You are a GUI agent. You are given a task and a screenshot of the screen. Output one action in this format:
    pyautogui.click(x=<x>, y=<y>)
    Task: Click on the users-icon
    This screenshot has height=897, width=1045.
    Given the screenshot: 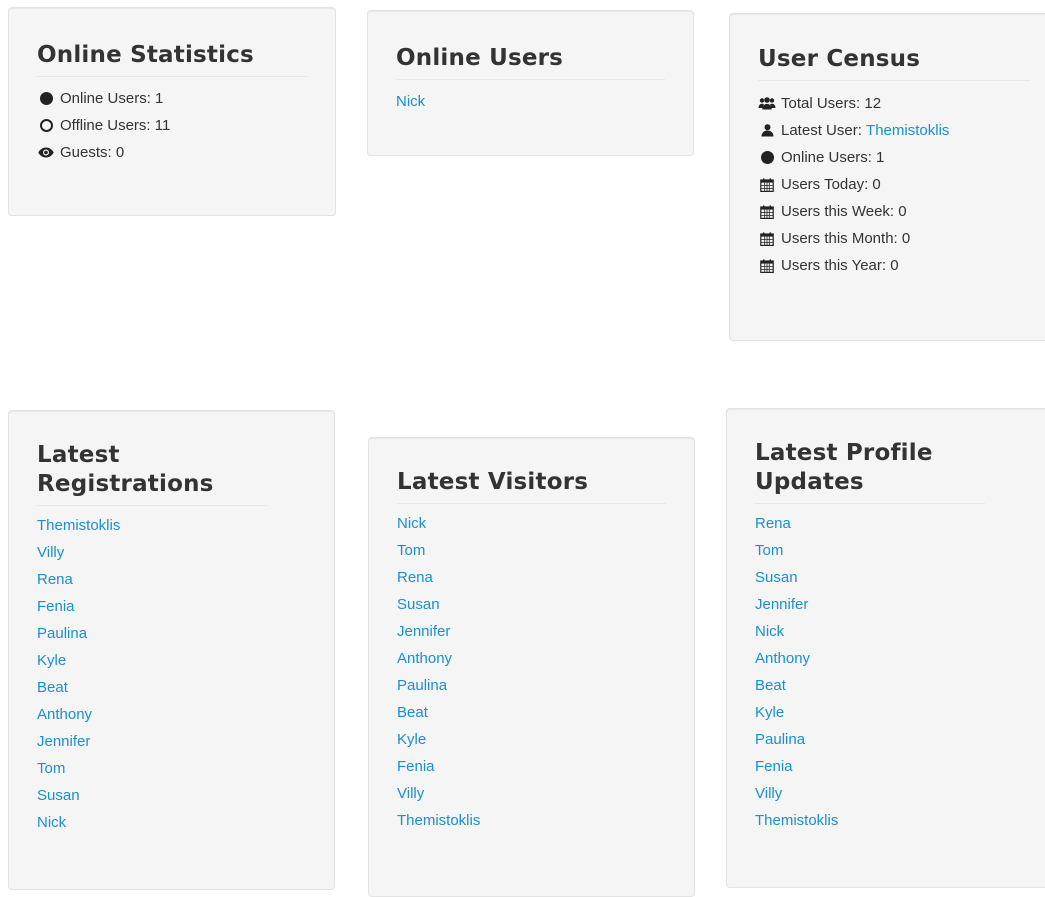 What is the action you would take?
    pyautogui.click(x=767, y=103)
    